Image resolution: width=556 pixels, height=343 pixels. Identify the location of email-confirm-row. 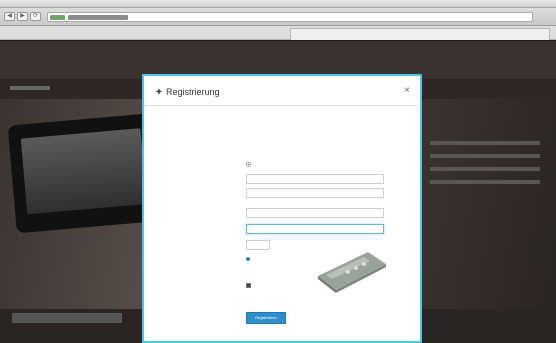
(282, 230).